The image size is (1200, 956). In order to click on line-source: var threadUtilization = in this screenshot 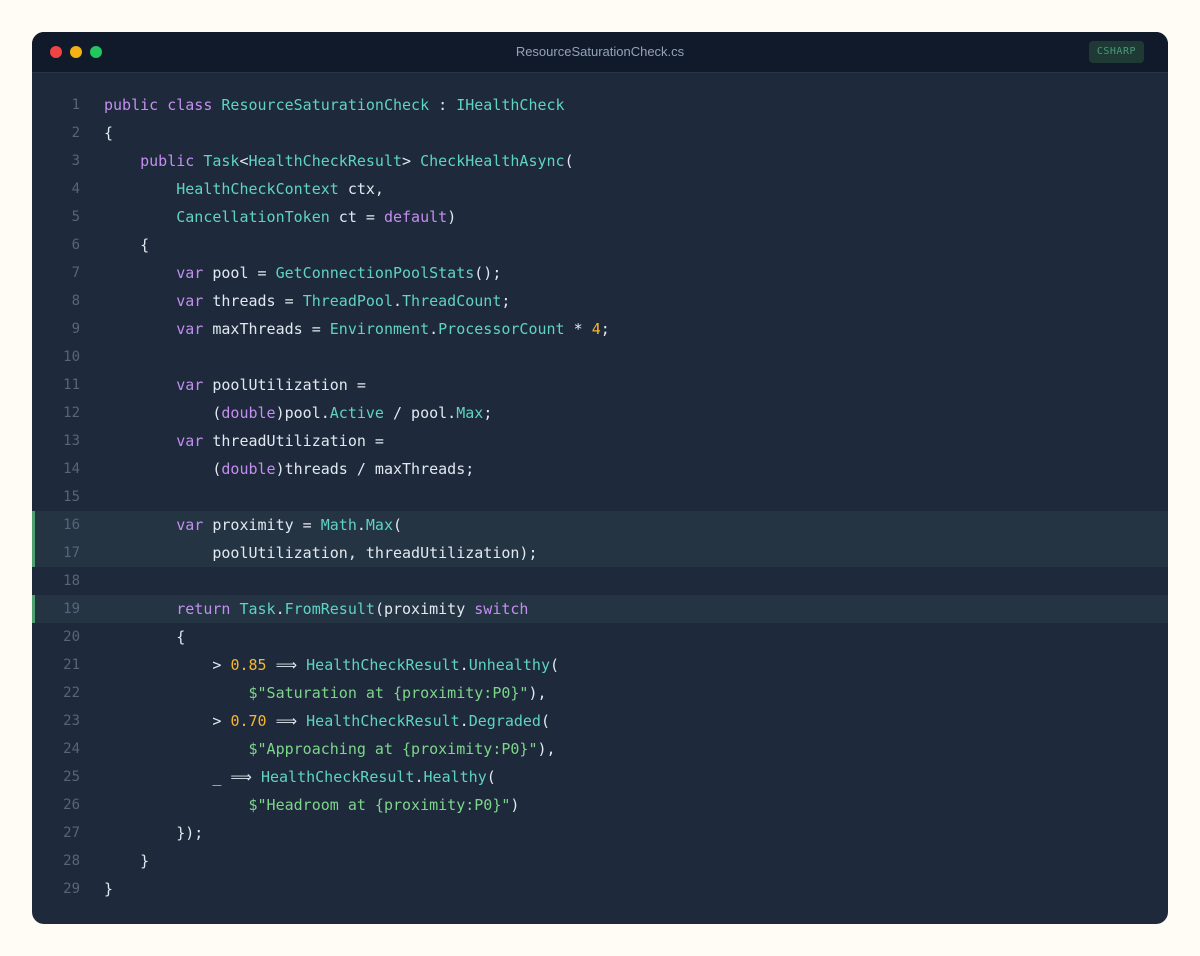, I will do `click(244, 441)`.